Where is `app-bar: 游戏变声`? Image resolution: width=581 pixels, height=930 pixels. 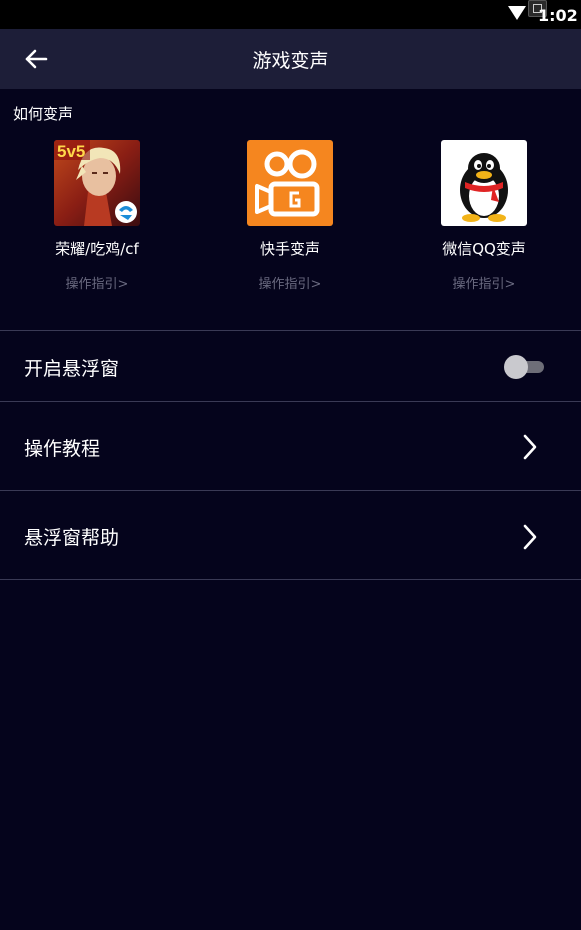 app-bar: 游戏变声 is located at coordinates (290, 59).